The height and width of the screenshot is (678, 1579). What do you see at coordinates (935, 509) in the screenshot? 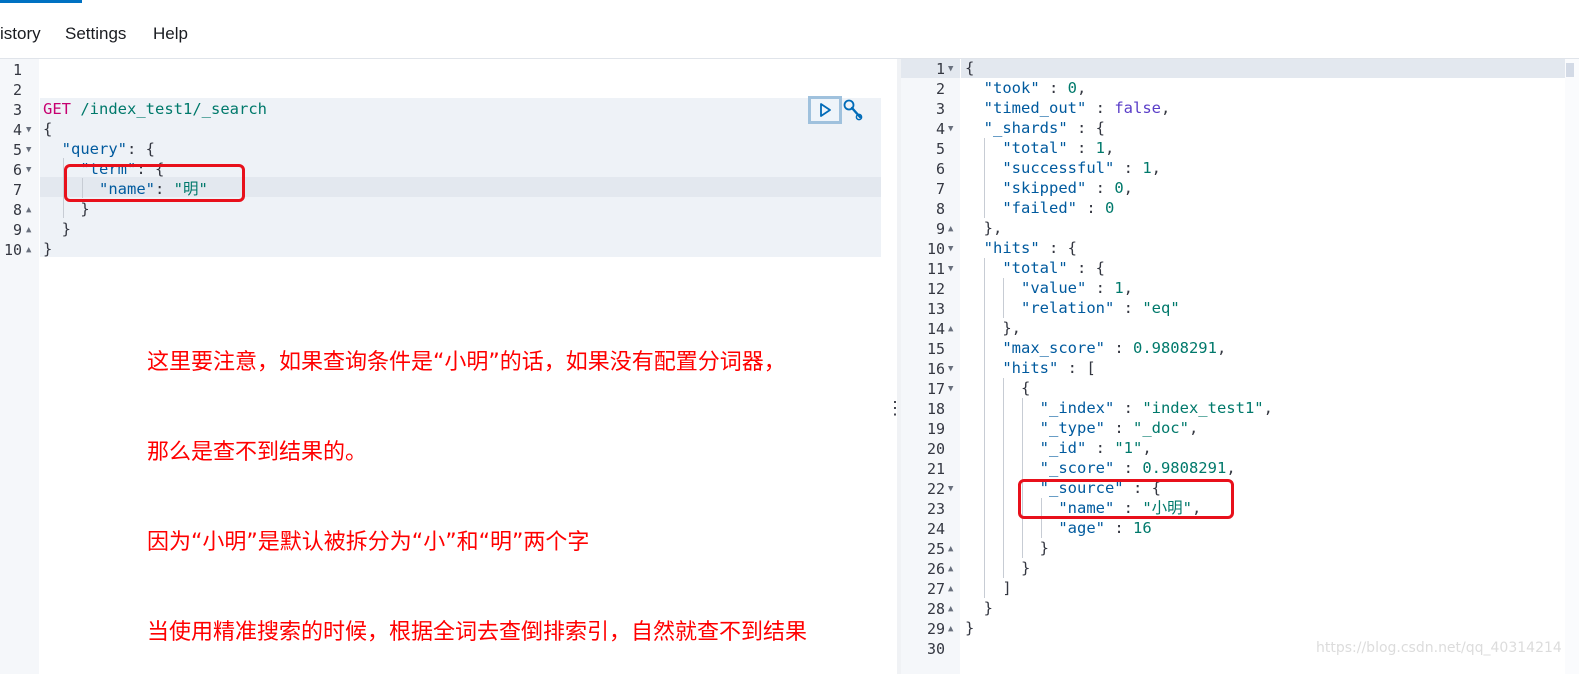
I see `line-number: 23` at bounding box center [935, 509].